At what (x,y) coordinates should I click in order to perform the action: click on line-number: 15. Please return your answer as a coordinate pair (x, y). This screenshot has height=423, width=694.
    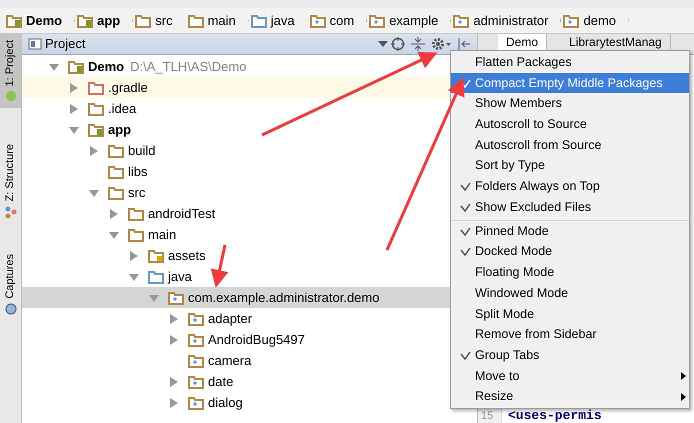
    Looking at the image, I should click on (487, 416).